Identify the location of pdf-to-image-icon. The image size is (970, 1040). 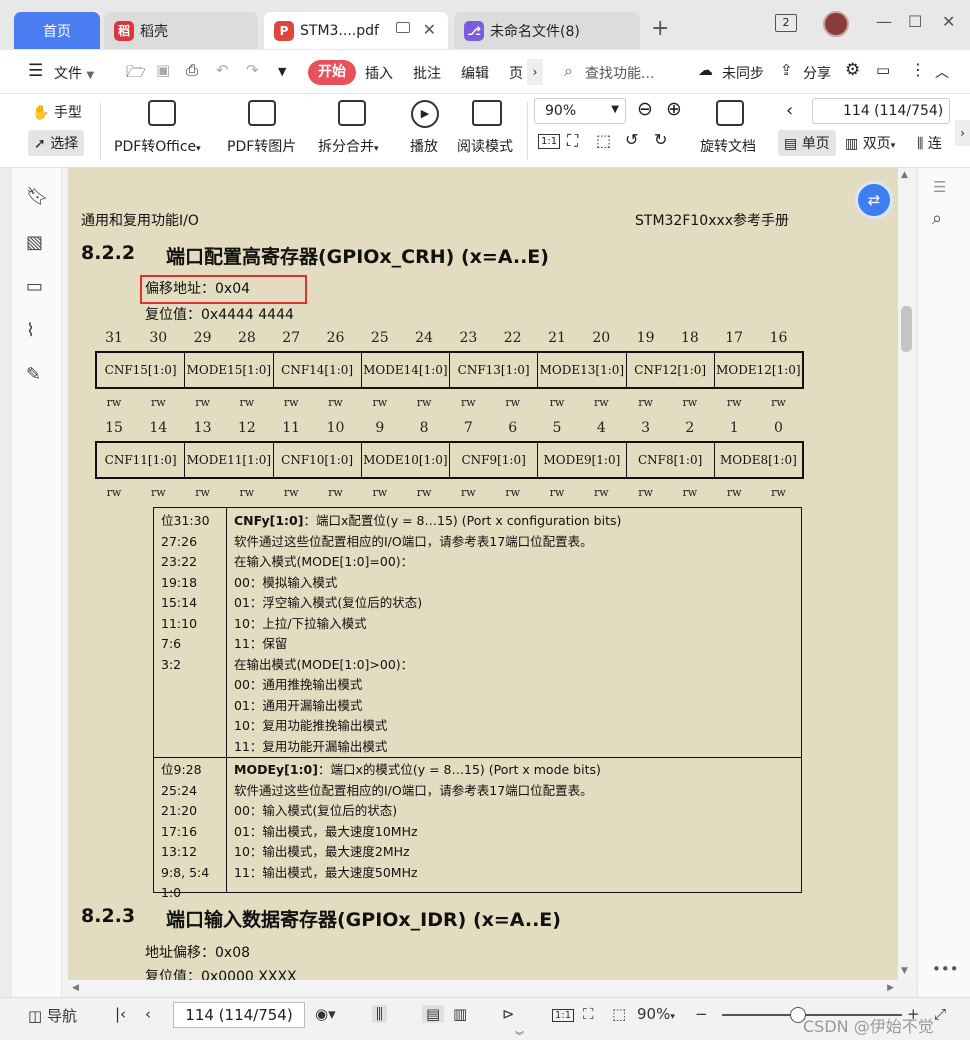
(262, 113).